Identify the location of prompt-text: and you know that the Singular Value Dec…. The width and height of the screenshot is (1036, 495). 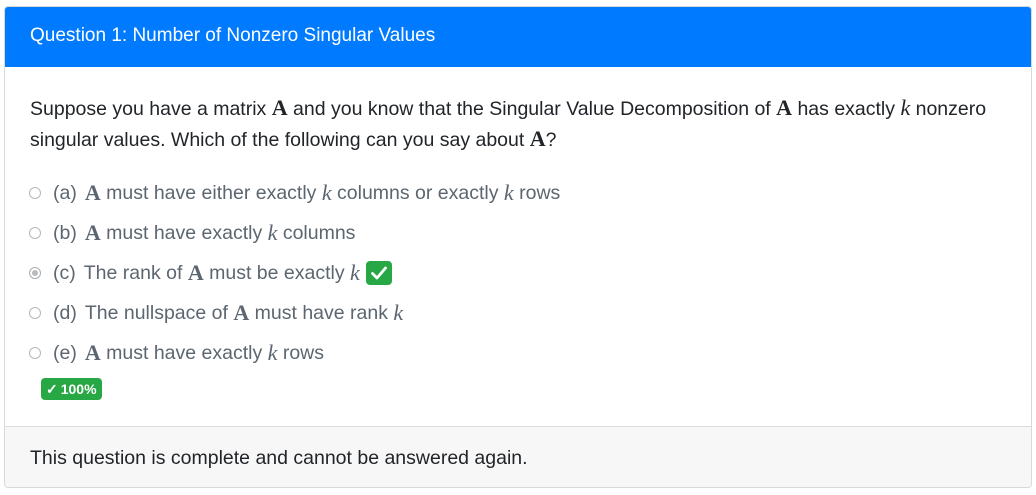
(532, 109).